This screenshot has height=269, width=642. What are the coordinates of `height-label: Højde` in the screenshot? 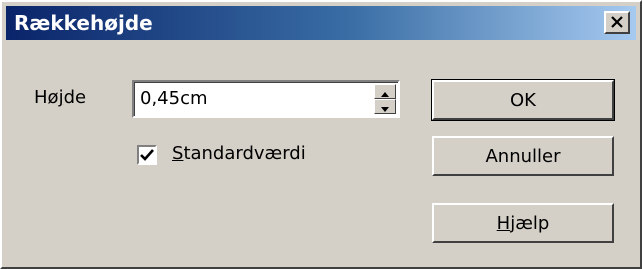 It's located at (60, 97).